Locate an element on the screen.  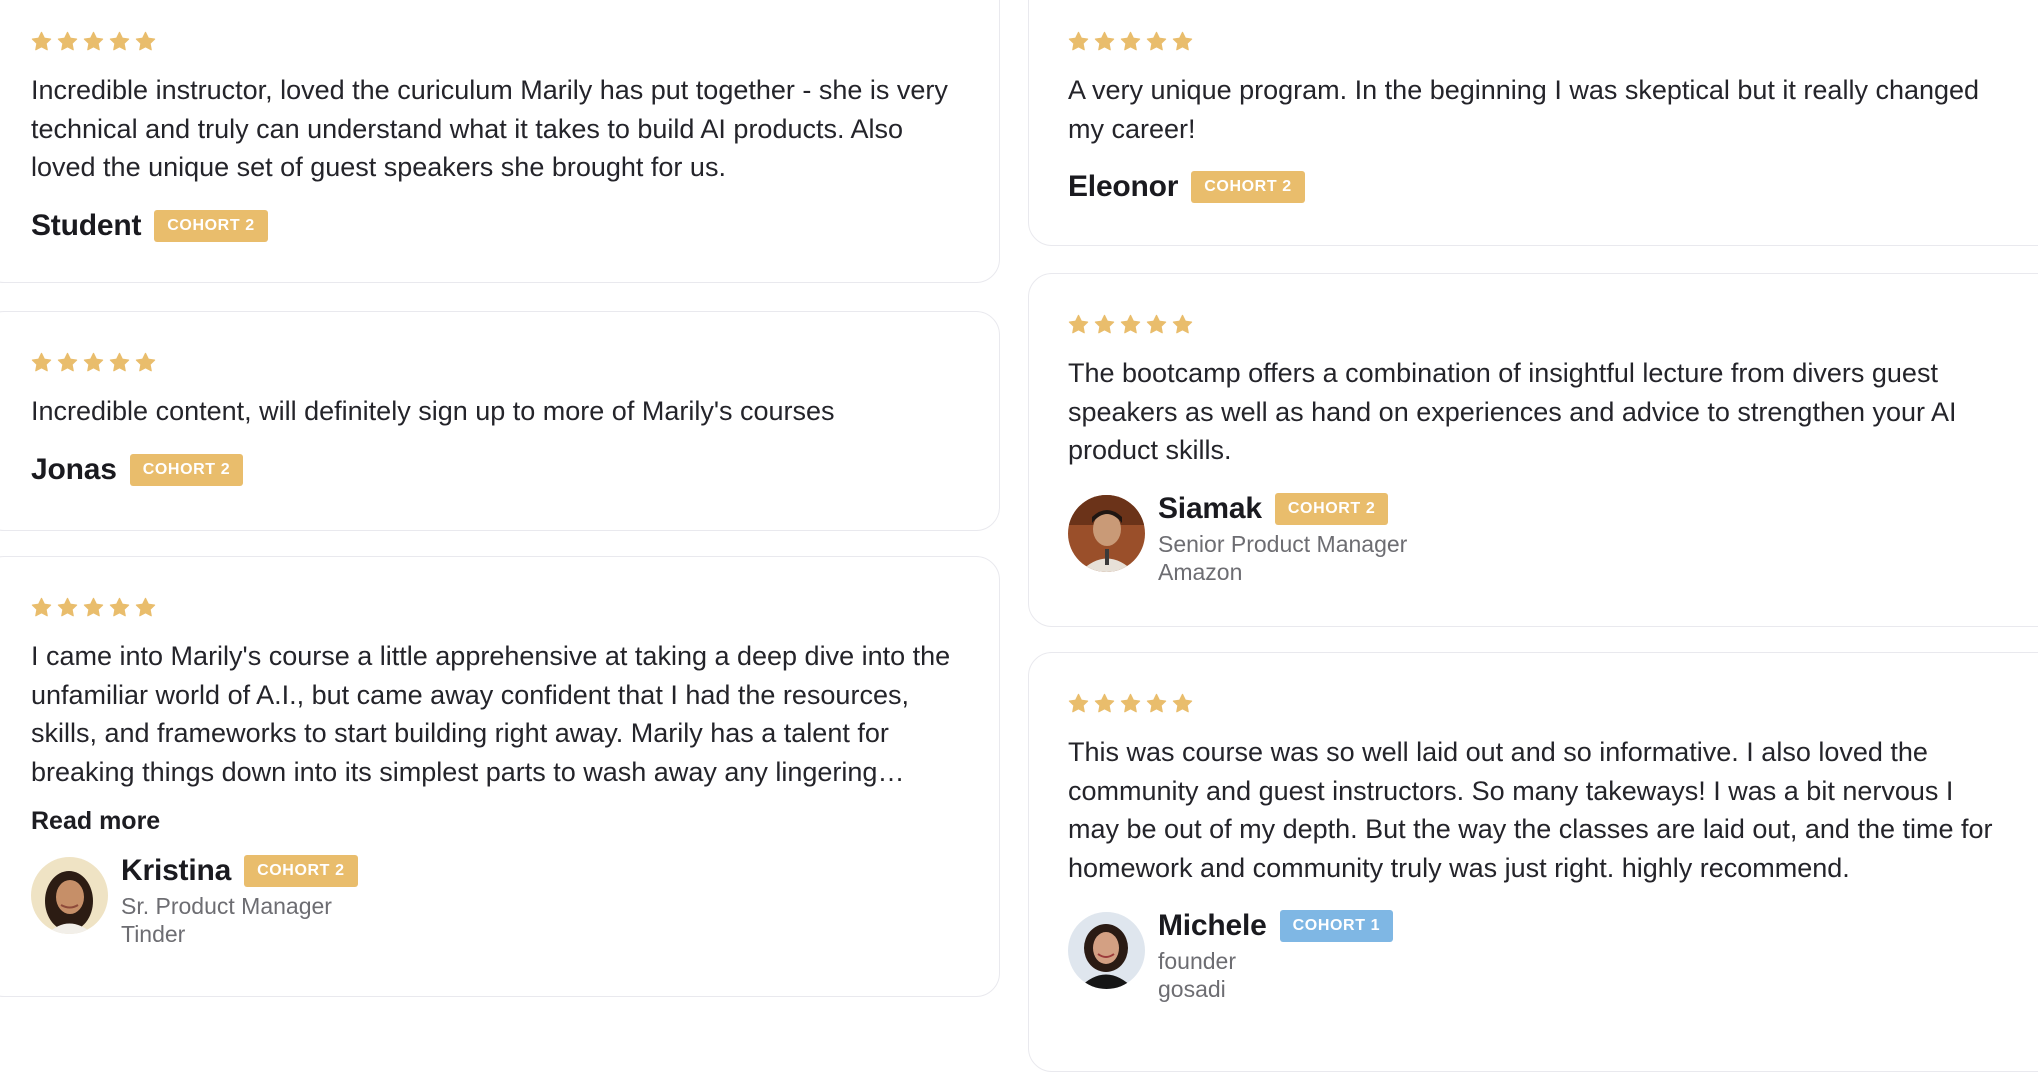
author-name: Kristina is located at coordinates (176, 870).